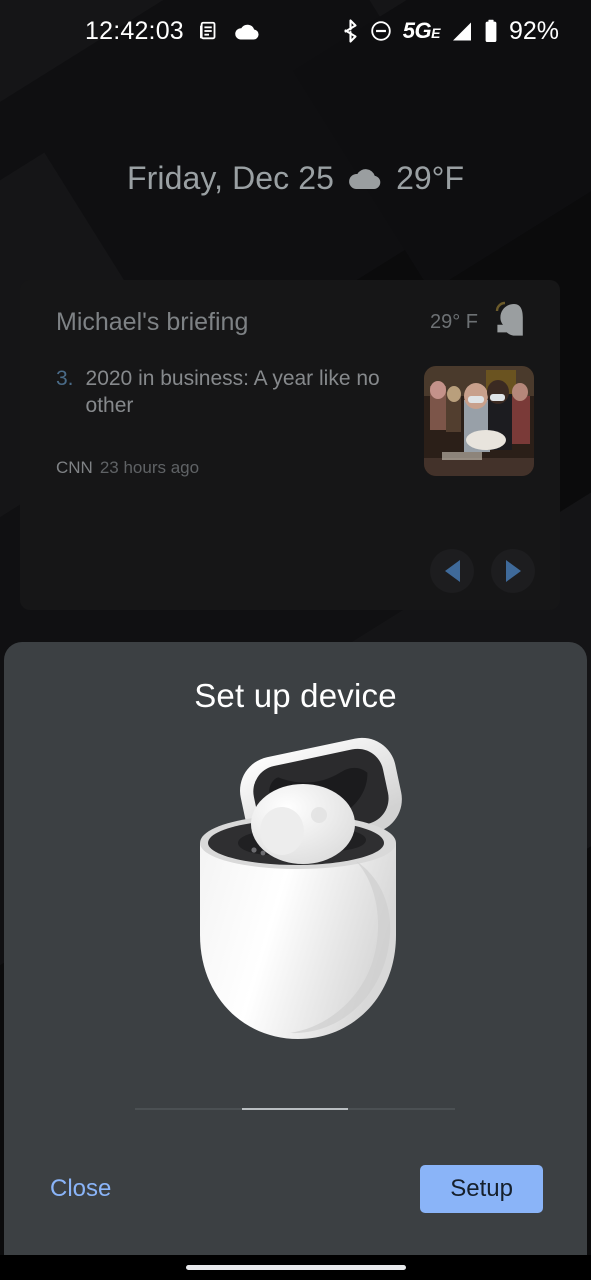  I want to click on setup-button: Setup, so click(481, 1189).